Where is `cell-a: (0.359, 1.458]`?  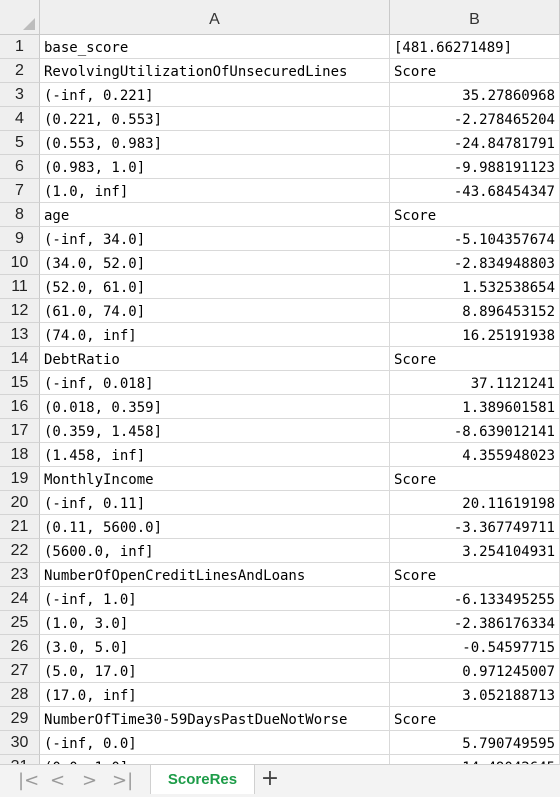 cell-a: (0.359, 1.458] is located at coordinates (215, 431).